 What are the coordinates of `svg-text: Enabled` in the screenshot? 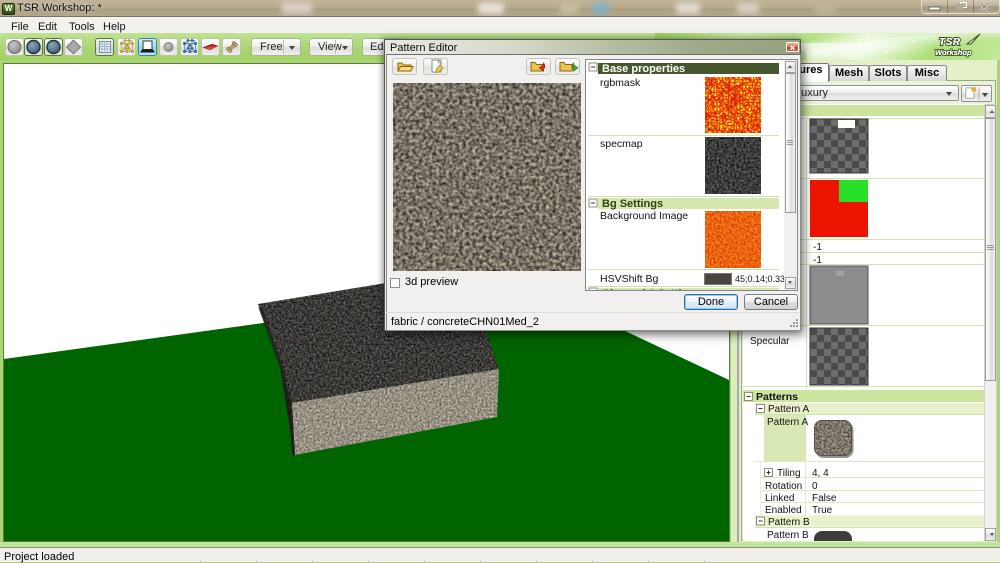 It's located at (783, 510).